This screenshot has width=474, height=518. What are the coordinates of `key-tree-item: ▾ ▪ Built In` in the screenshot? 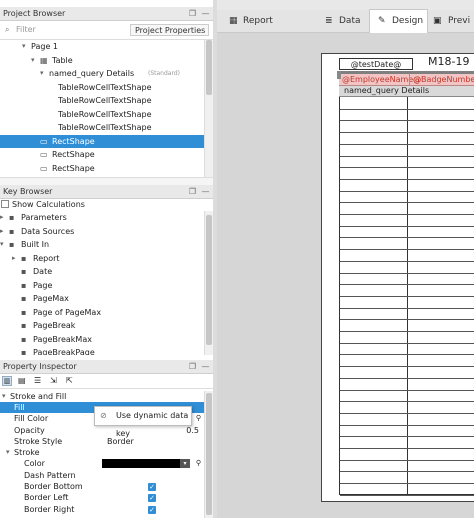 It's located at (102, 245).